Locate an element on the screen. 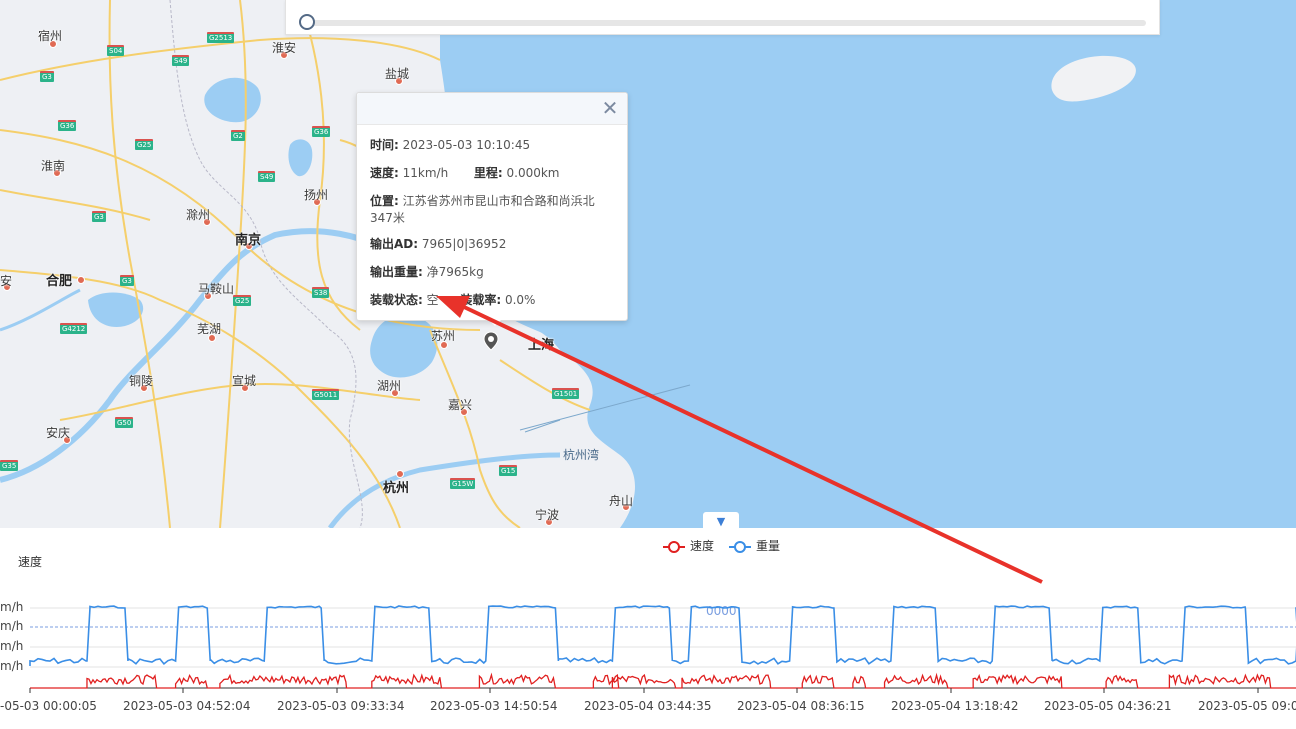  ad-label: 输出AD: is located at coordinates (394, 244).